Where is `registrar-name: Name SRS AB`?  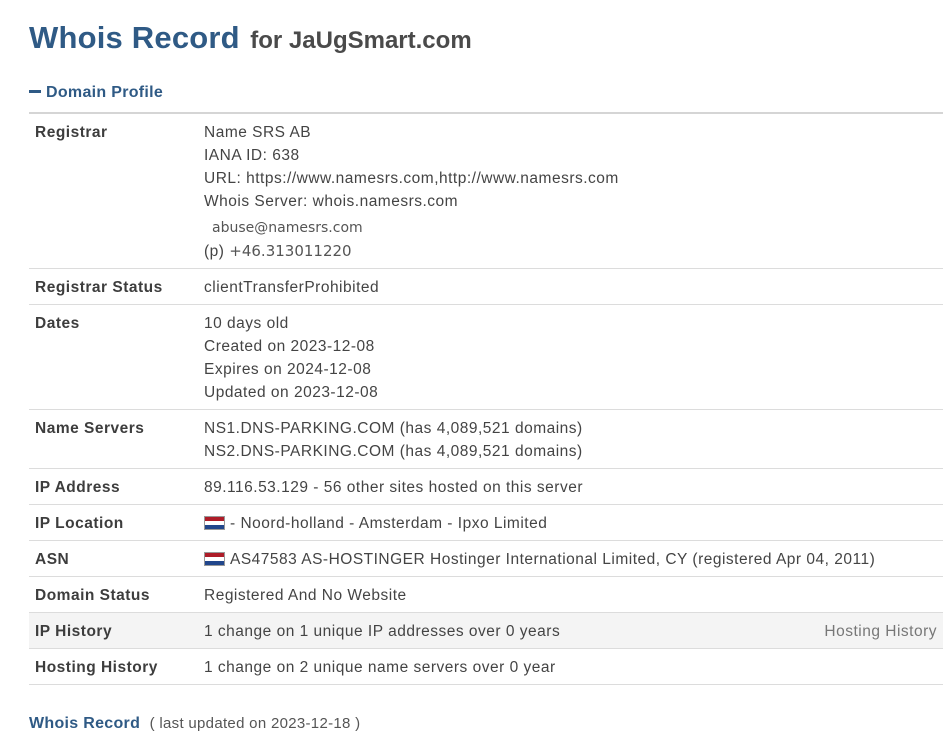
registrar-name: Name SRS AB is located at coordinates (258, 132).